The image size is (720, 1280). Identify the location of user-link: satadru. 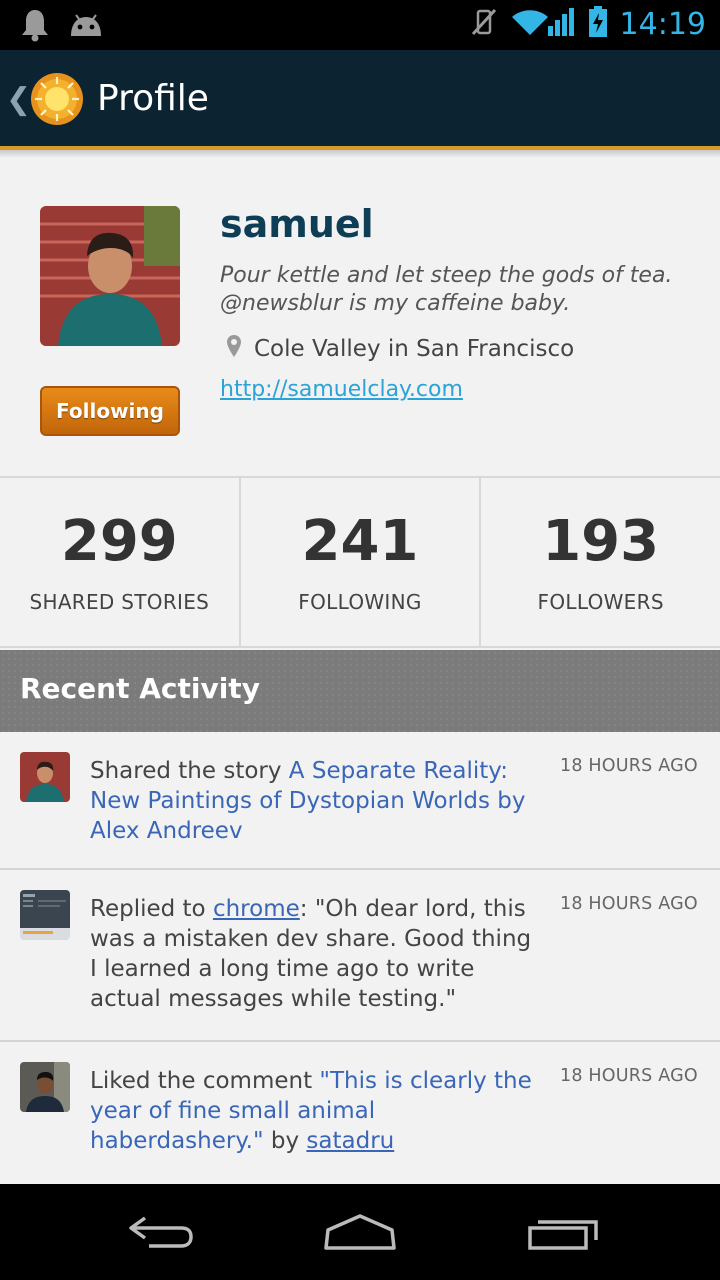
(350, 1141).